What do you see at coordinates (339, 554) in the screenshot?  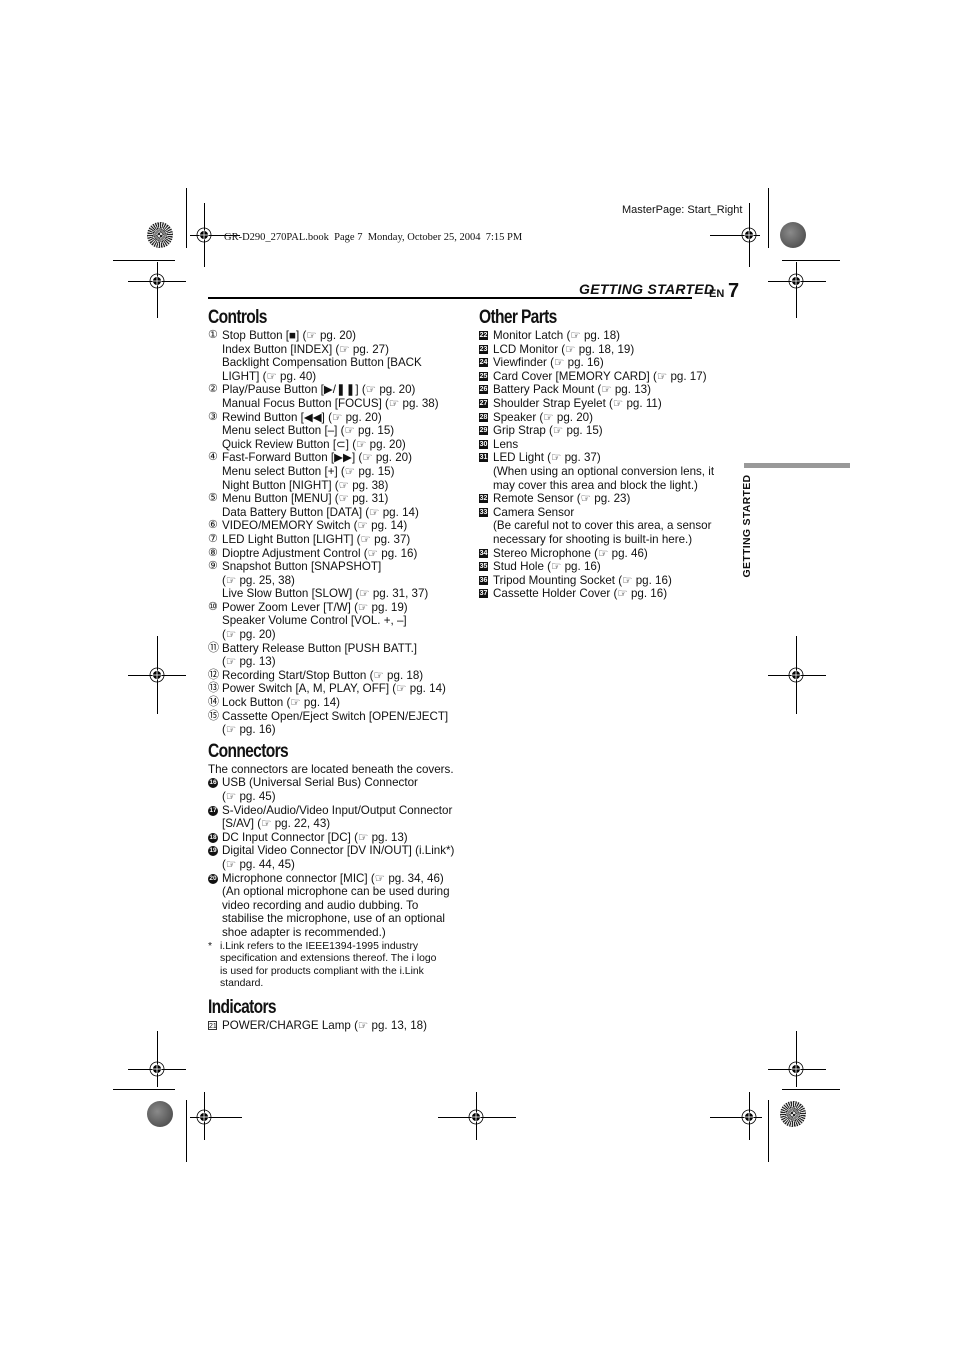 I see `list-item: ⑧ Dioptre Adjustment Control (☞ pg. 16)` at bounding box center [339, 554].